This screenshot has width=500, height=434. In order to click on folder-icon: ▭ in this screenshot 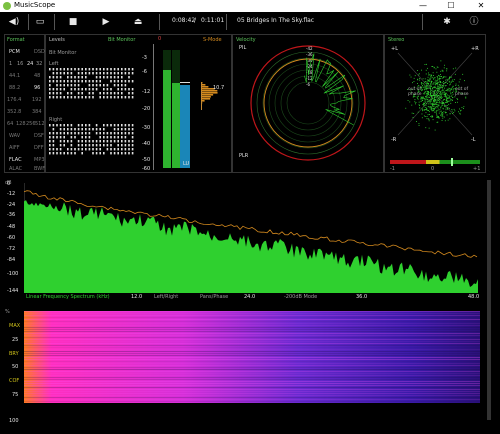, I will do `click(40, 22)`.